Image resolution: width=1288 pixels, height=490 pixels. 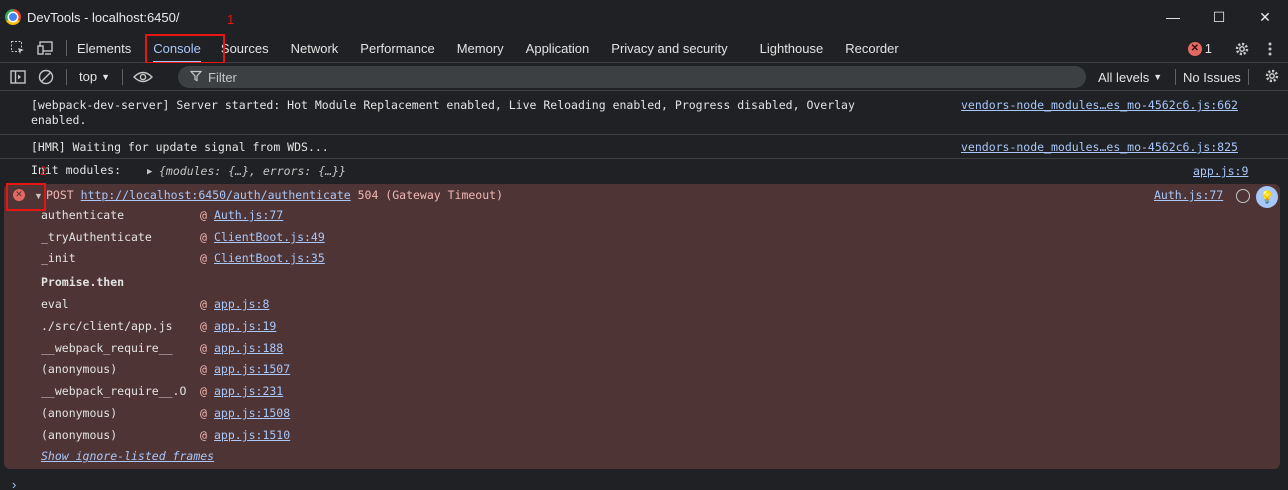 I want to click on stack-frame-function: _tryAuthenticate, so click(x=96, y=237).